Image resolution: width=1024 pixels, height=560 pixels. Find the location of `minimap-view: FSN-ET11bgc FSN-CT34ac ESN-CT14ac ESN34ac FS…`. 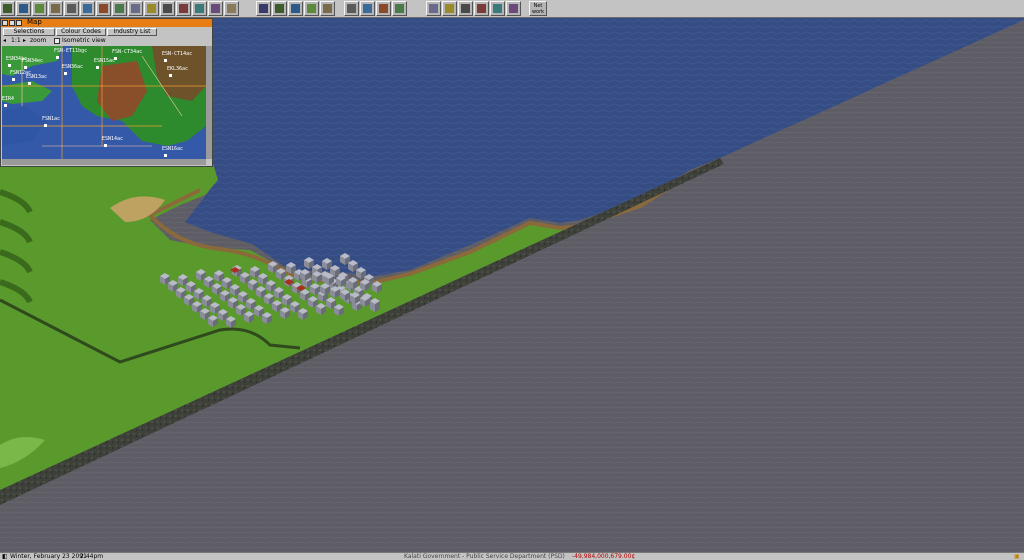

minimap-view: FSN-ET11bgc FSN-CT34ac ESN-CT14ac ESN34ac FS… is located at coordinates (104, 102).